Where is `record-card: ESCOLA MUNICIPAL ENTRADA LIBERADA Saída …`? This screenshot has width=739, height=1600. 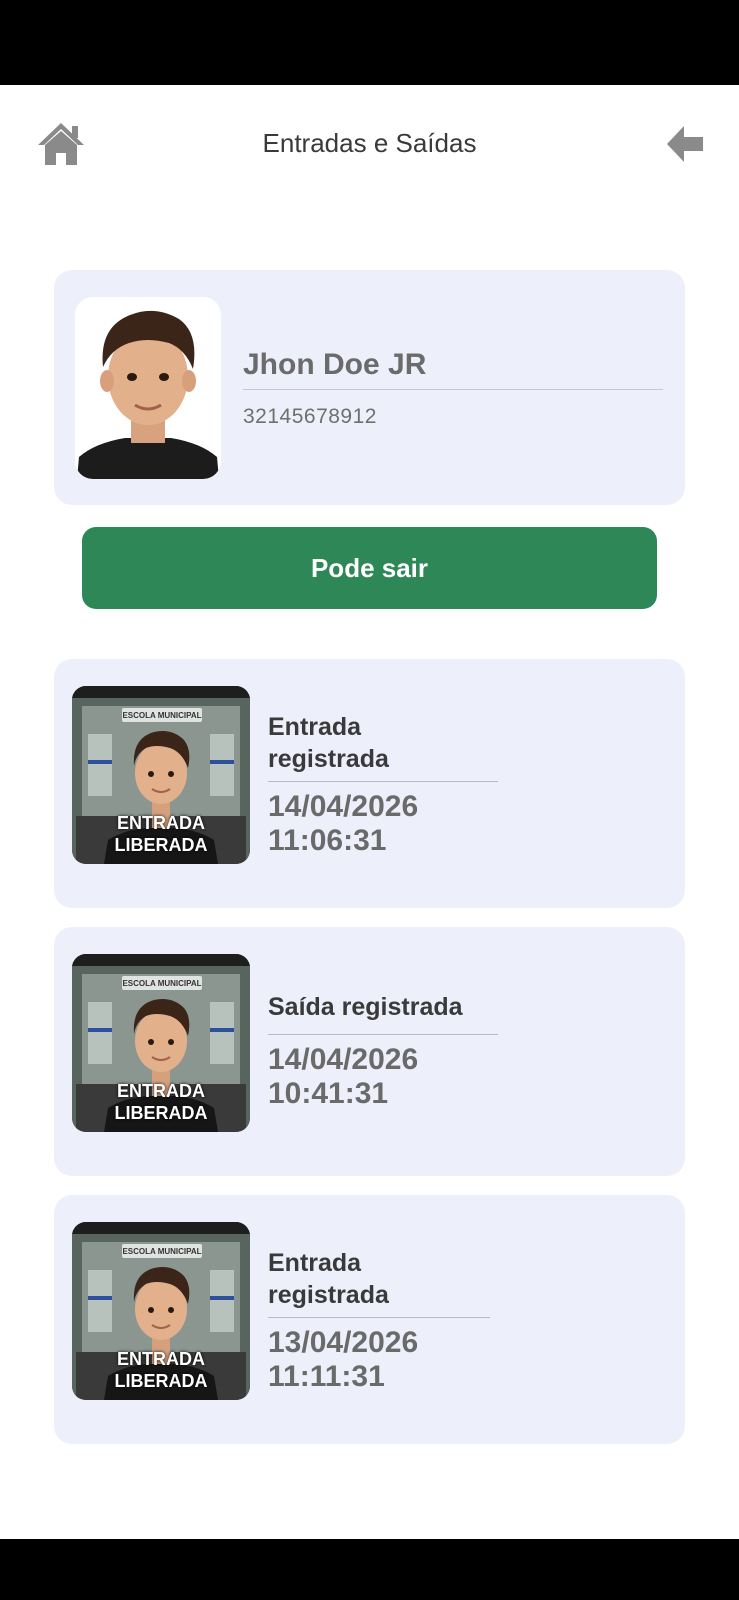 record-card: ESCOLA MUNICIPAL ENTRADA LIBERADA Saída … is located at coordinates (369, 1051).